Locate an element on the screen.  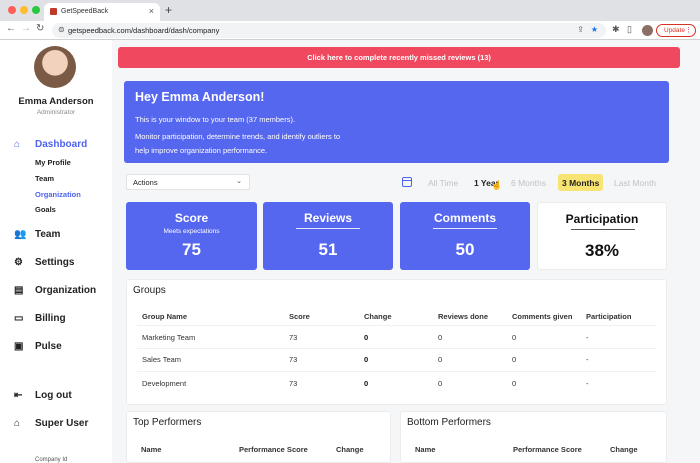
column-header-score: Score is located at coordinates (299, 316).